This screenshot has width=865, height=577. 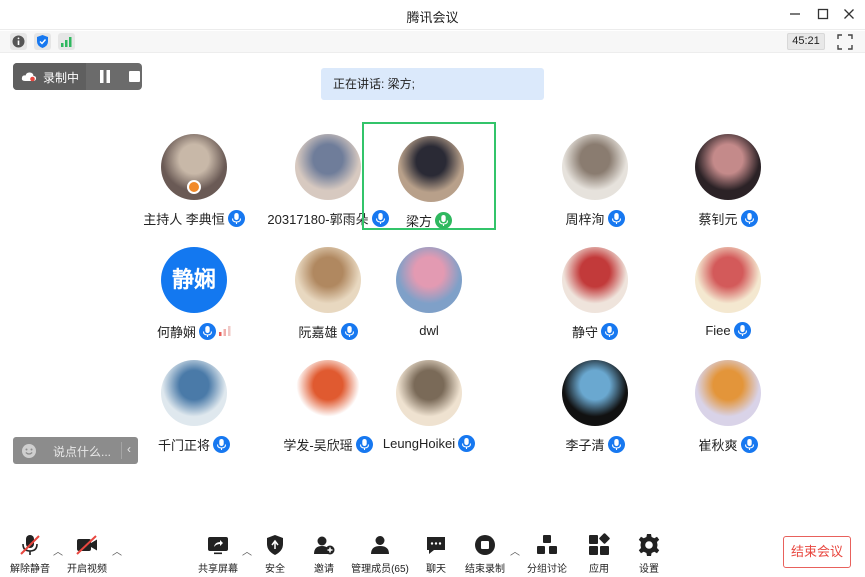 I want to click on participant-tile: 梁方, so click(x=429, y=176).